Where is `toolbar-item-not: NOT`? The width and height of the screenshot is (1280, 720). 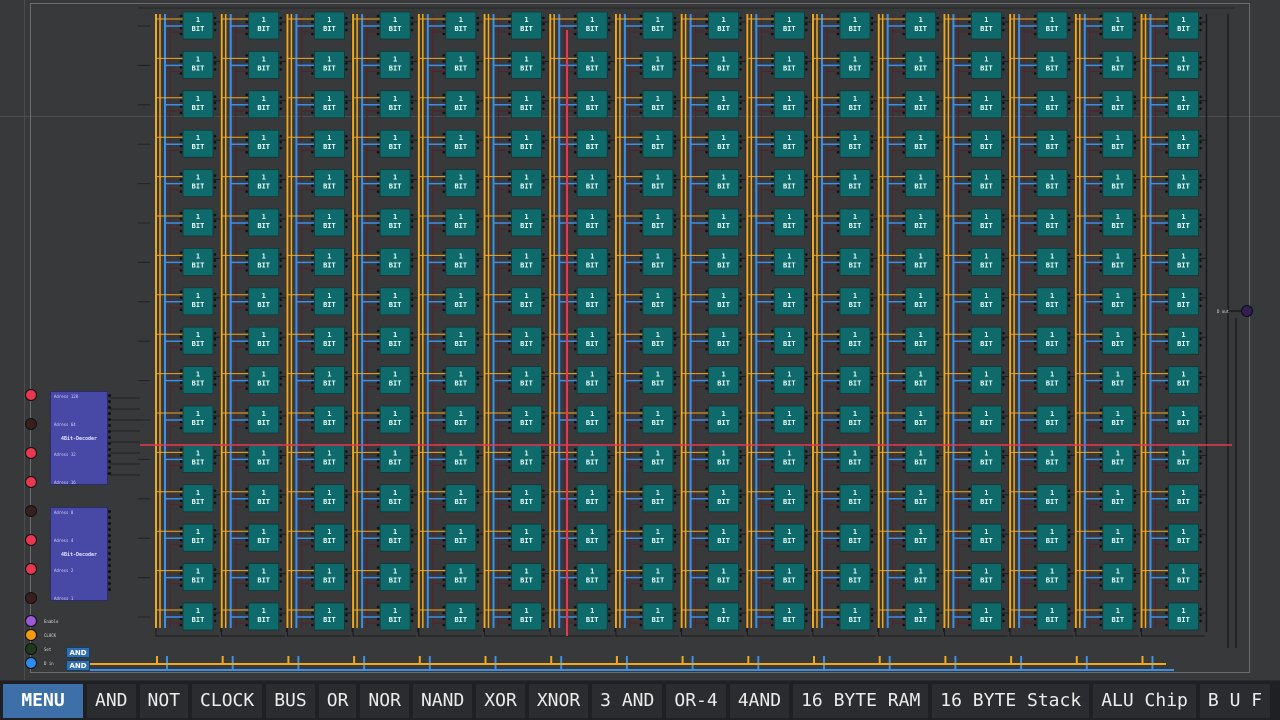
toolbar-item-not: NOT is located at coordinates (164, 700).